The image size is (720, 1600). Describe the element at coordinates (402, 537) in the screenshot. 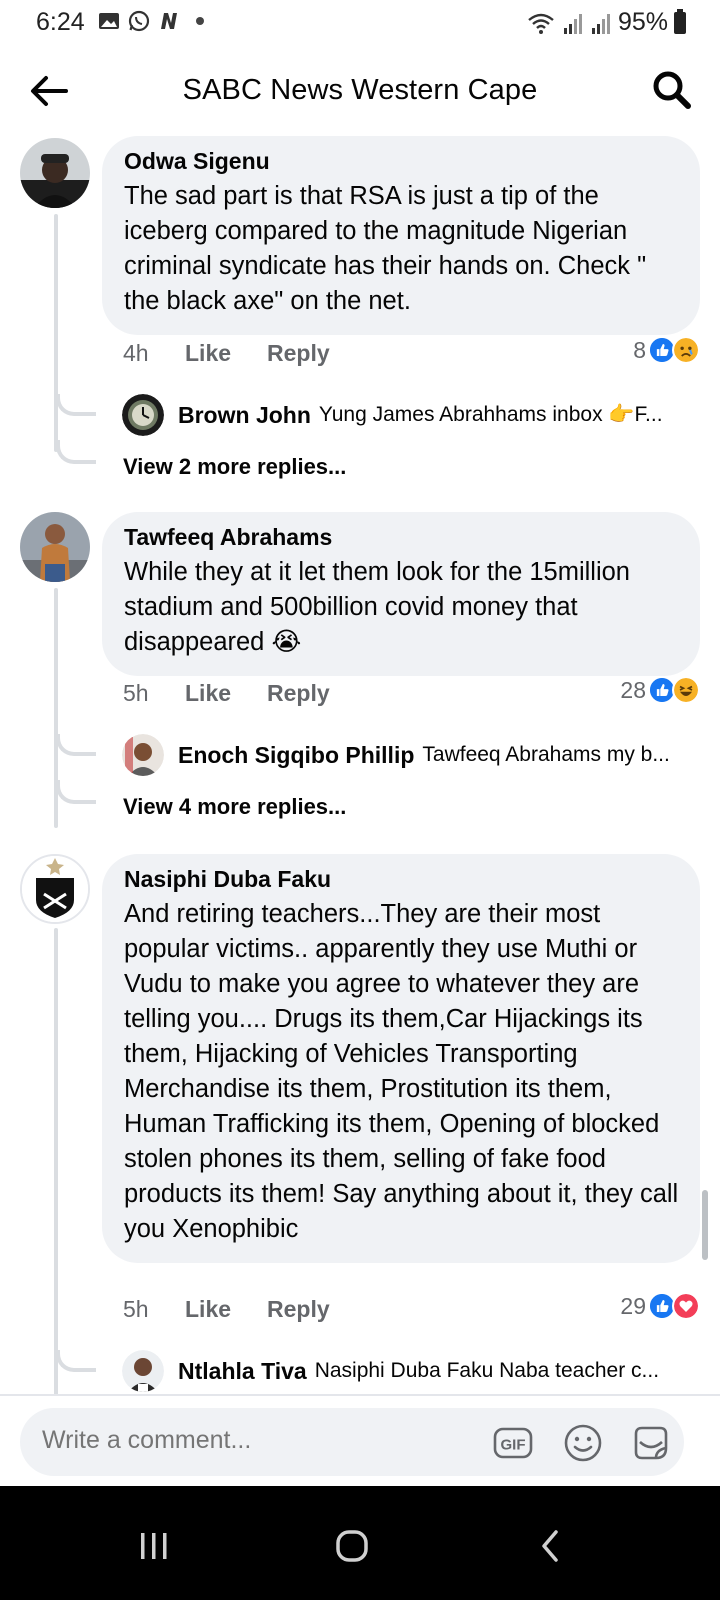

I see `comment-author: Tawfeeq Abrahams` at that location.